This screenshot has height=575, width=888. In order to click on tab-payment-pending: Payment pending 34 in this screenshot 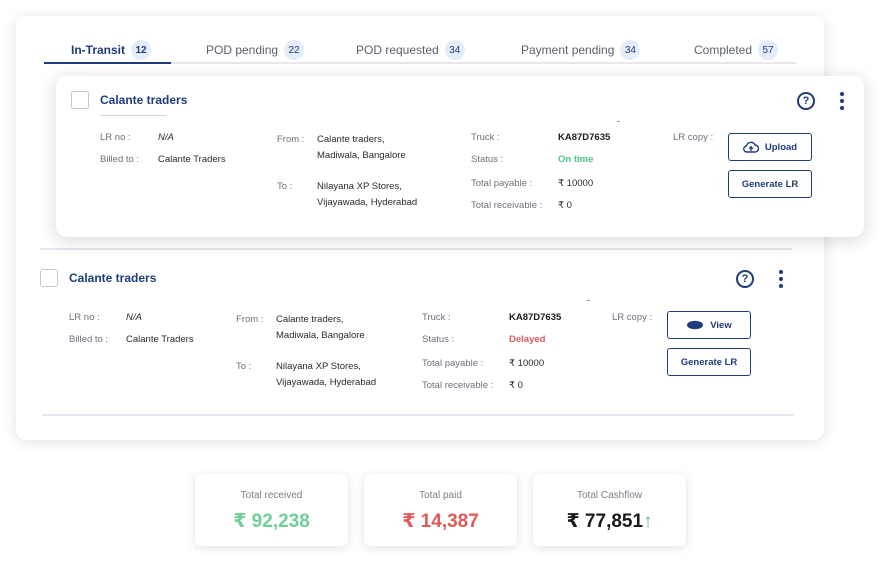, I will do `click(581, 50)`.